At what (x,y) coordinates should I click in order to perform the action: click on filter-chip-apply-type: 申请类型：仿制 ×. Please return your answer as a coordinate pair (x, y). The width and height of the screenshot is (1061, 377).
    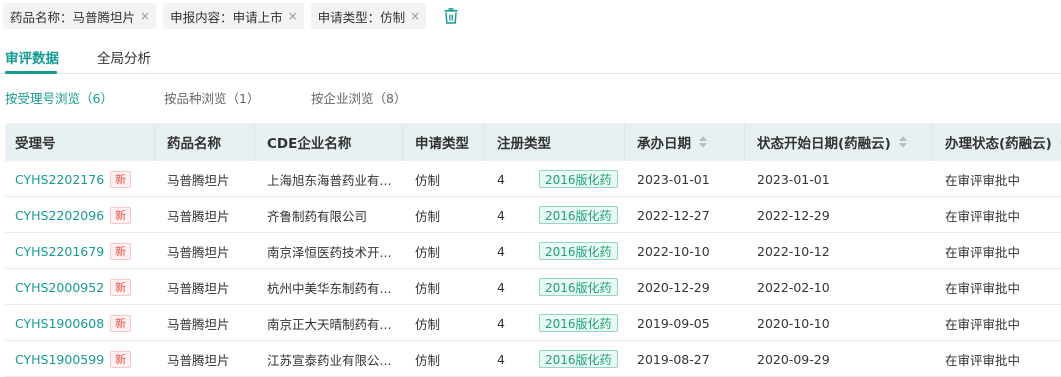
    Looking at the image, I should click on (368, 16).